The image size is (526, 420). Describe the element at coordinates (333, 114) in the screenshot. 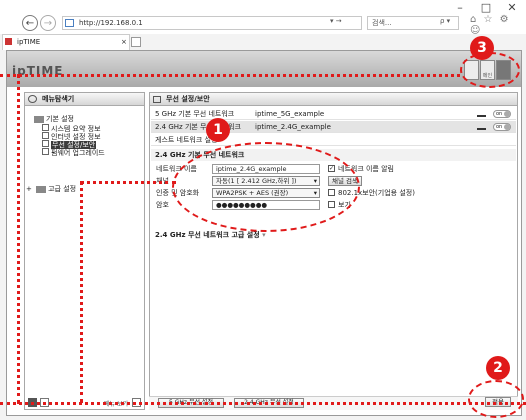

I see `network-row-5g: 5 GHz 기본 무선 네트워크 iptime_5G_example on` at that location.